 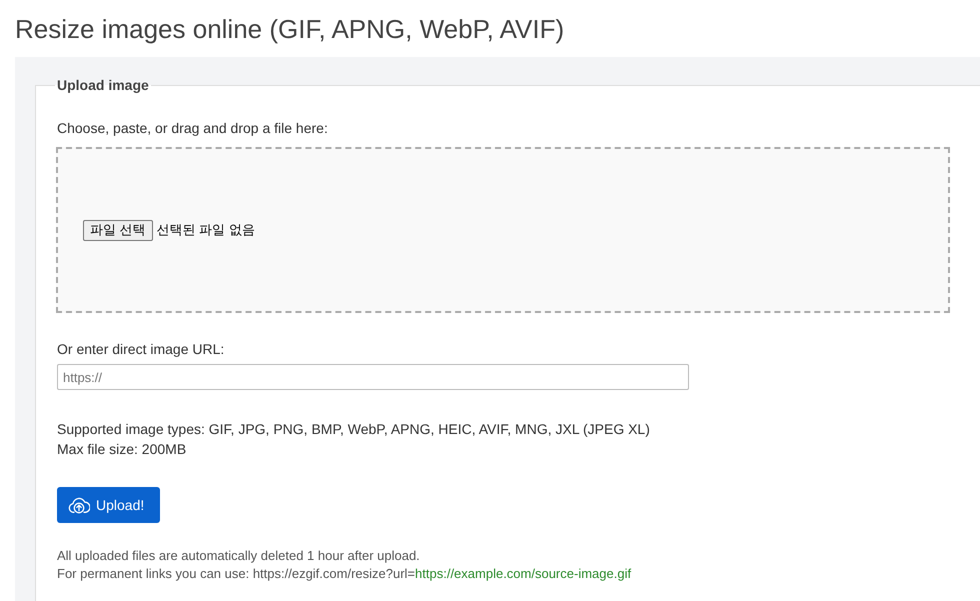 I want to click on dropzone-label: Choose, paste, or drag and drop a file here:, so click(x=193, y=128).